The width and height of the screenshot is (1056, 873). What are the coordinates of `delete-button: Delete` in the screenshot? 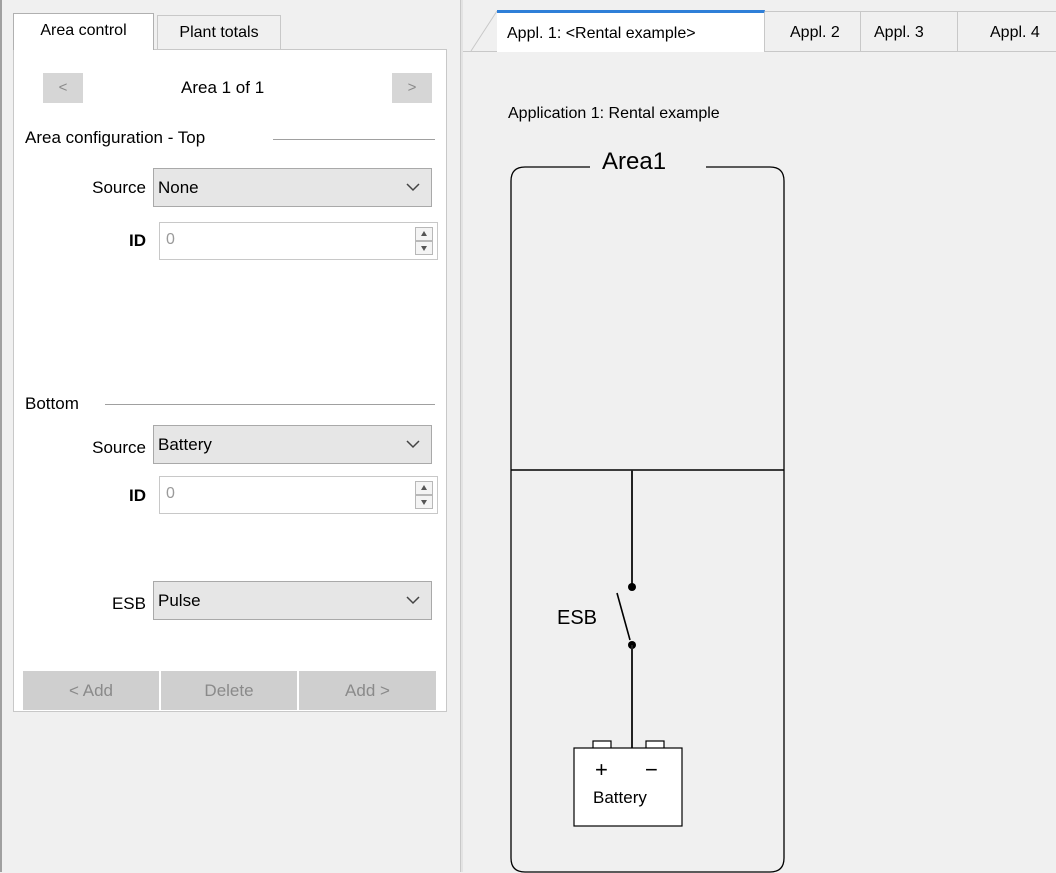 It's located at (229, 690).